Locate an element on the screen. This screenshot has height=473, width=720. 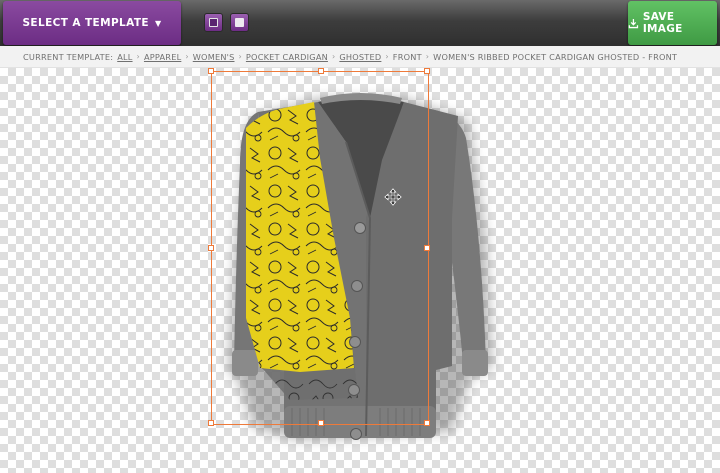
save-image-label: SAVE IMAGE is located at coordinates (662, 23).